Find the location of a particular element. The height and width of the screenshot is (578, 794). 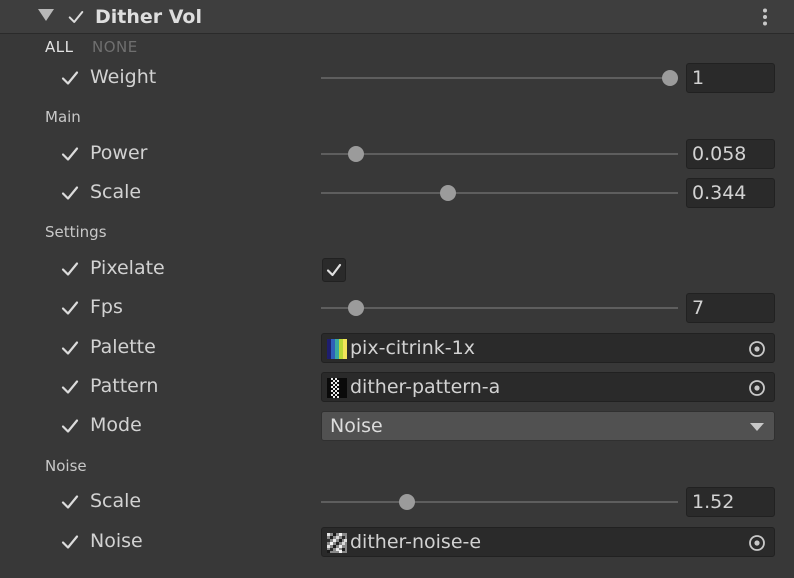

override-checkbox-palette is located at coordinates (70, 348).